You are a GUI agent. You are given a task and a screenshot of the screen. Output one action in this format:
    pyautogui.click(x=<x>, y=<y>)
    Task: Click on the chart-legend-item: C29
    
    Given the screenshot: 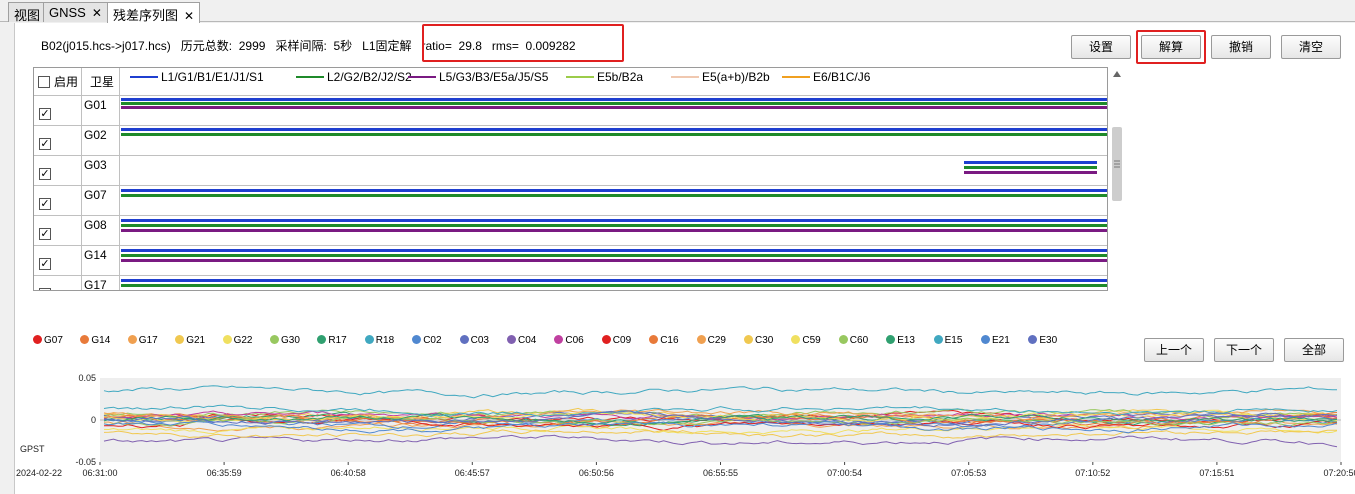 What is the action you would take?
    pyautogui.click(x=711, y=340)
    